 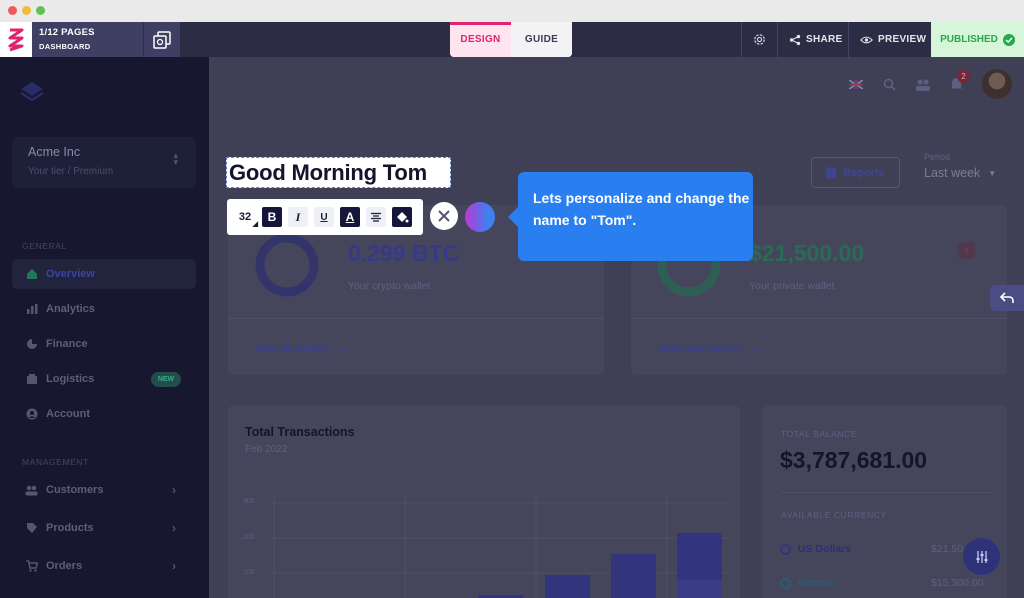 I want to click on available-currency-label: AVAILABLE CURRENCY, so click(x=834, y=515).